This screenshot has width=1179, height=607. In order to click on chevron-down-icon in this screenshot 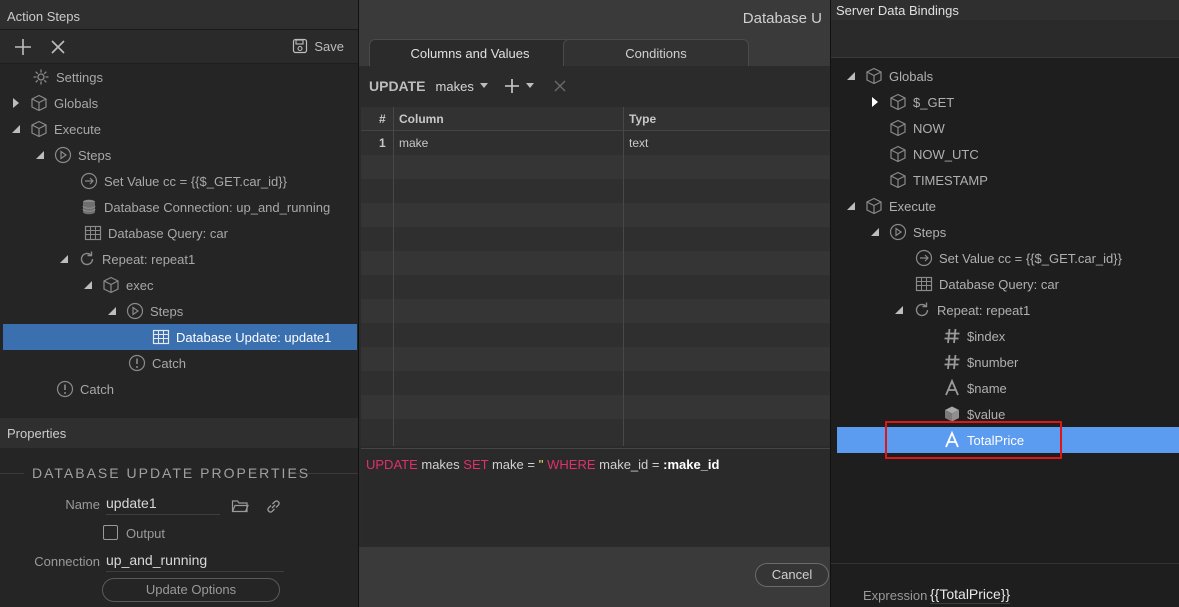, I will do `click(483, 86)`.